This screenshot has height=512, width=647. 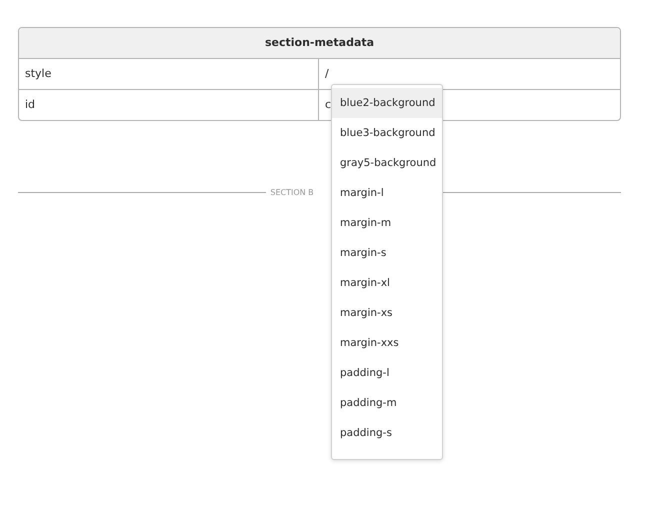 What do you see at coordinates (387, 223) in the screenshot?
I see `dropdown-option: margin-m` at bounding box center [387, 223].